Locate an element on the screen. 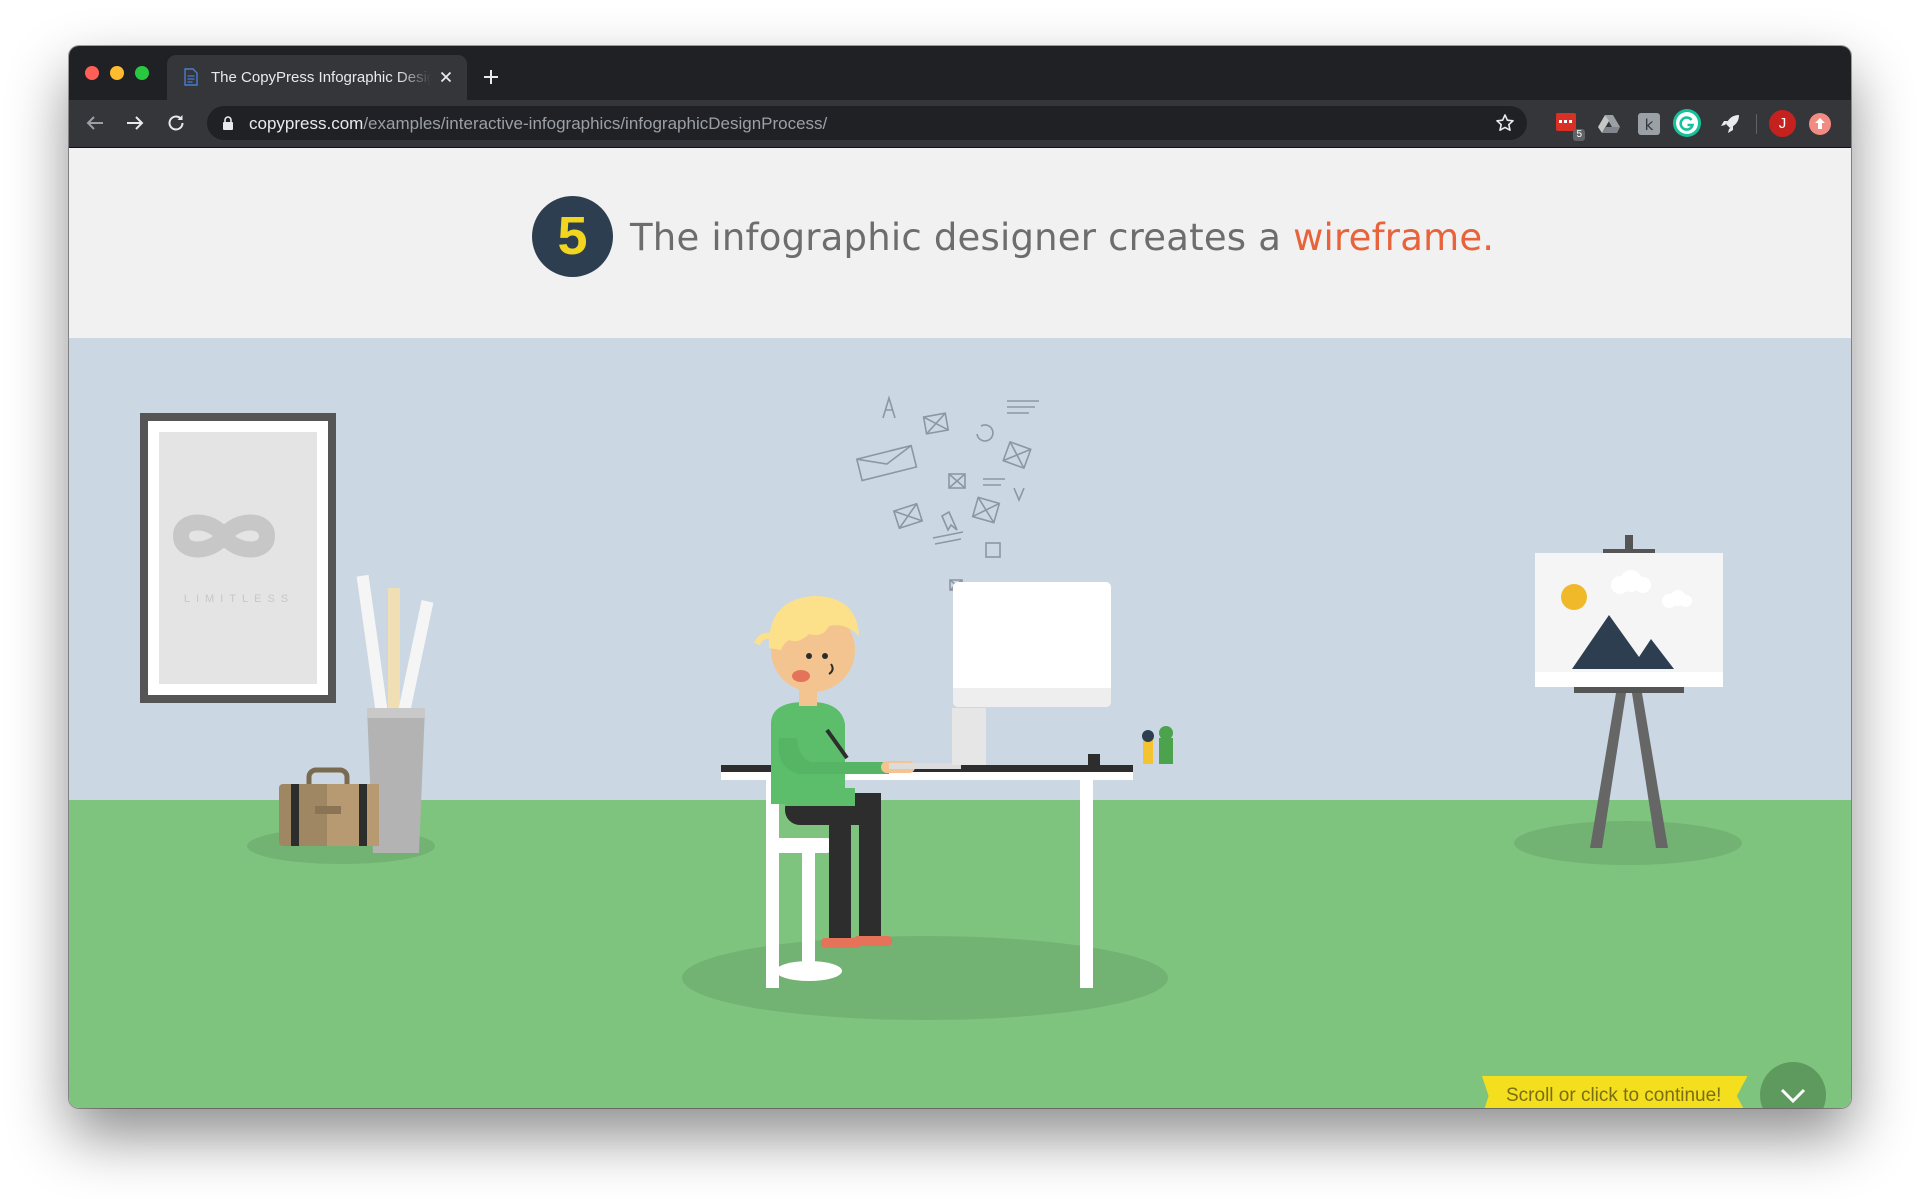 This screenshot has height=1199, width=1920. minimize-window-button is located at coordinates (117, 73).